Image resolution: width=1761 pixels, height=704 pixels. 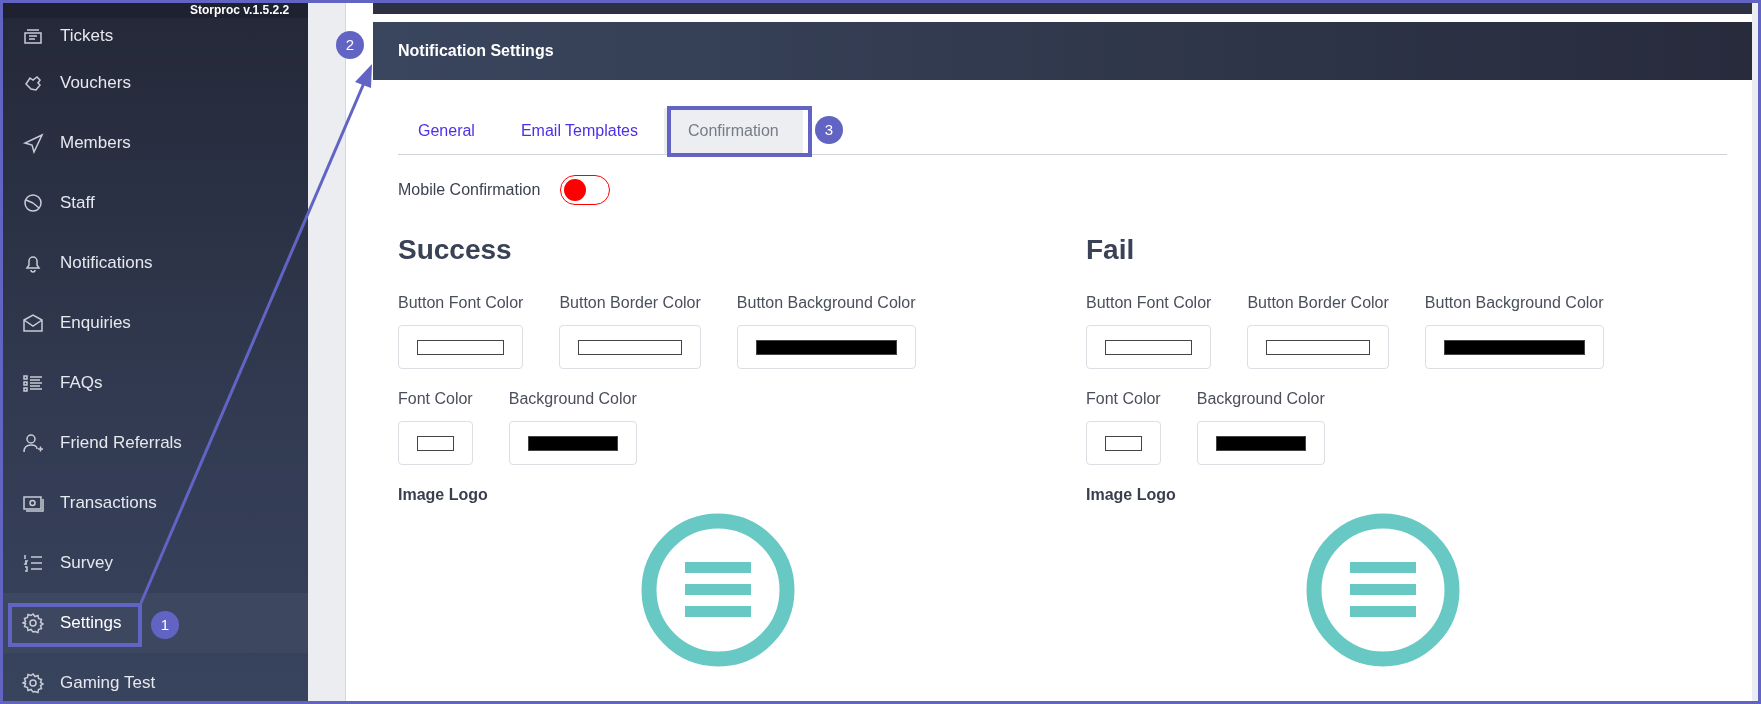 I want to click on numbered-list-icon, so click(x=33, y=563).